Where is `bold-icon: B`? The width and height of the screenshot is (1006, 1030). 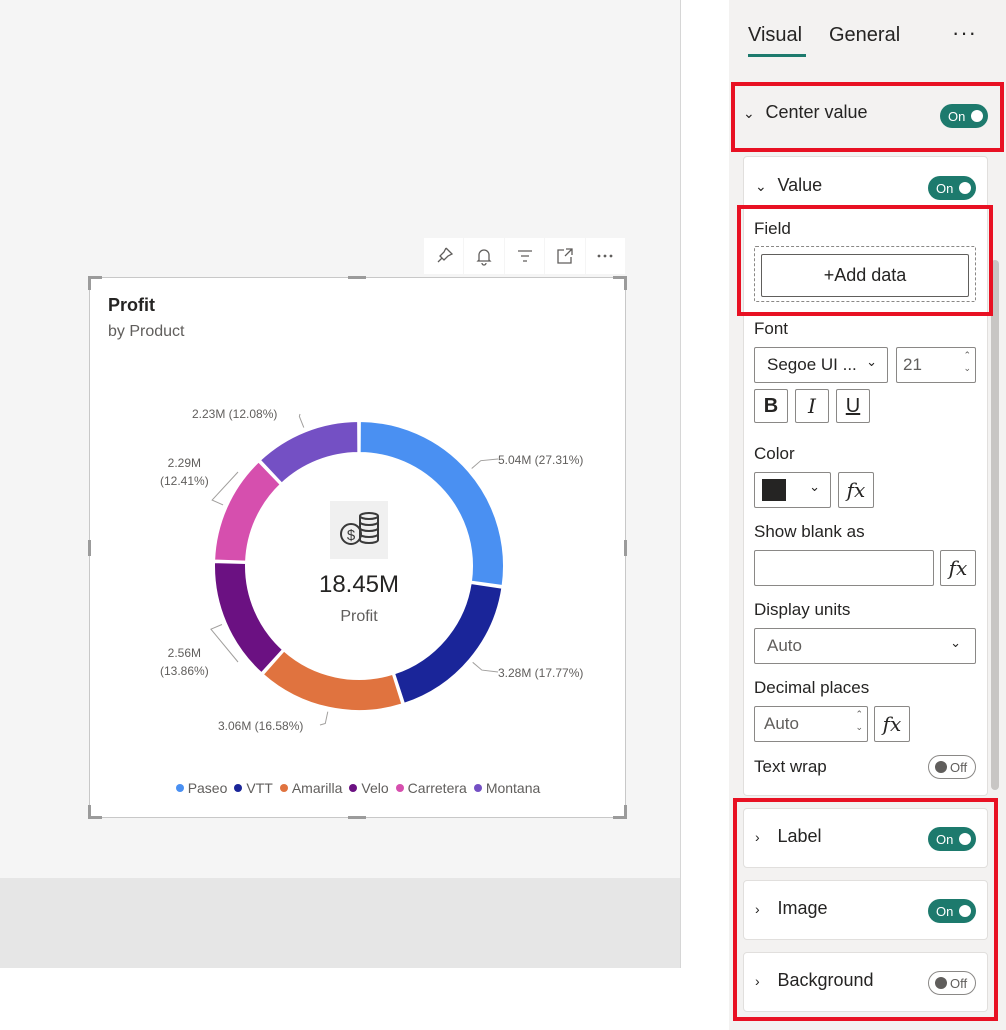
bold-icon: B is located at coordinates (771, 405).